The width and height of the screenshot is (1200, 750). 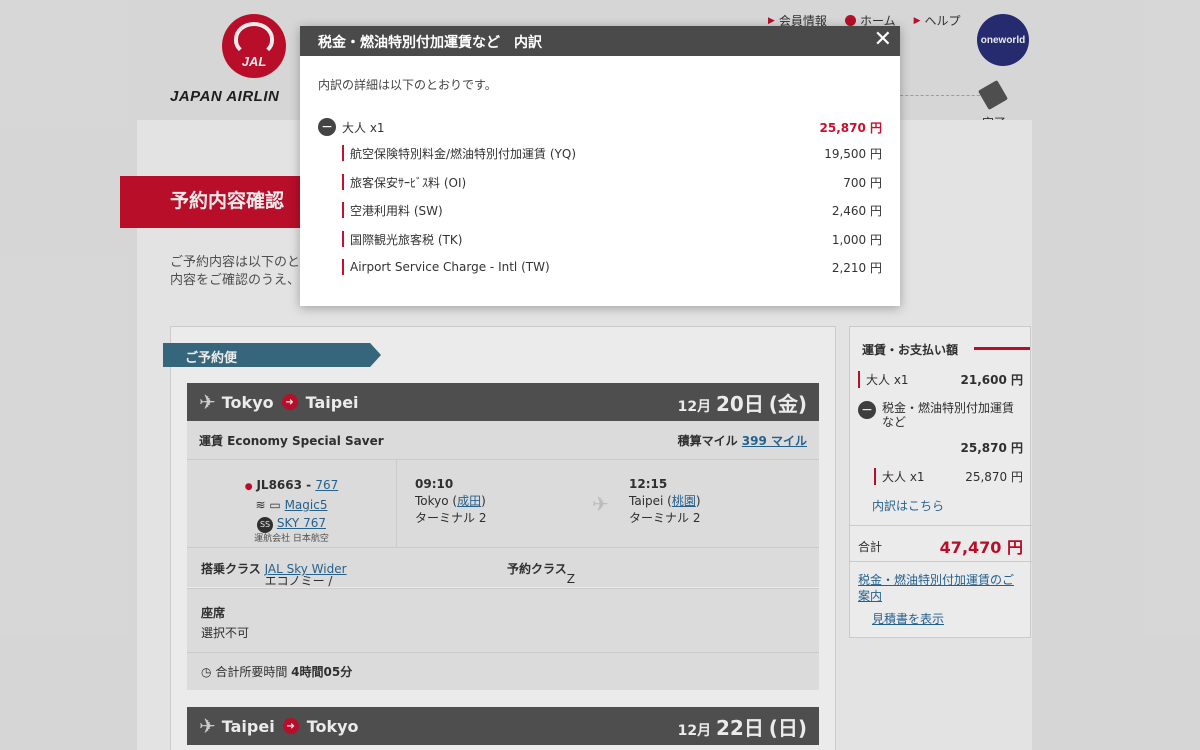 What do you see at coordinates (327, 127) in the screenshot?
I see `minus-circle-icon: −` at bounding box center [327, 127].